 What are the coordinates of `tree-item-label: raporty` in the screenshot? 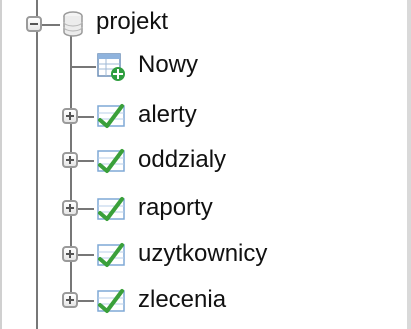 It's located at (175, 208).